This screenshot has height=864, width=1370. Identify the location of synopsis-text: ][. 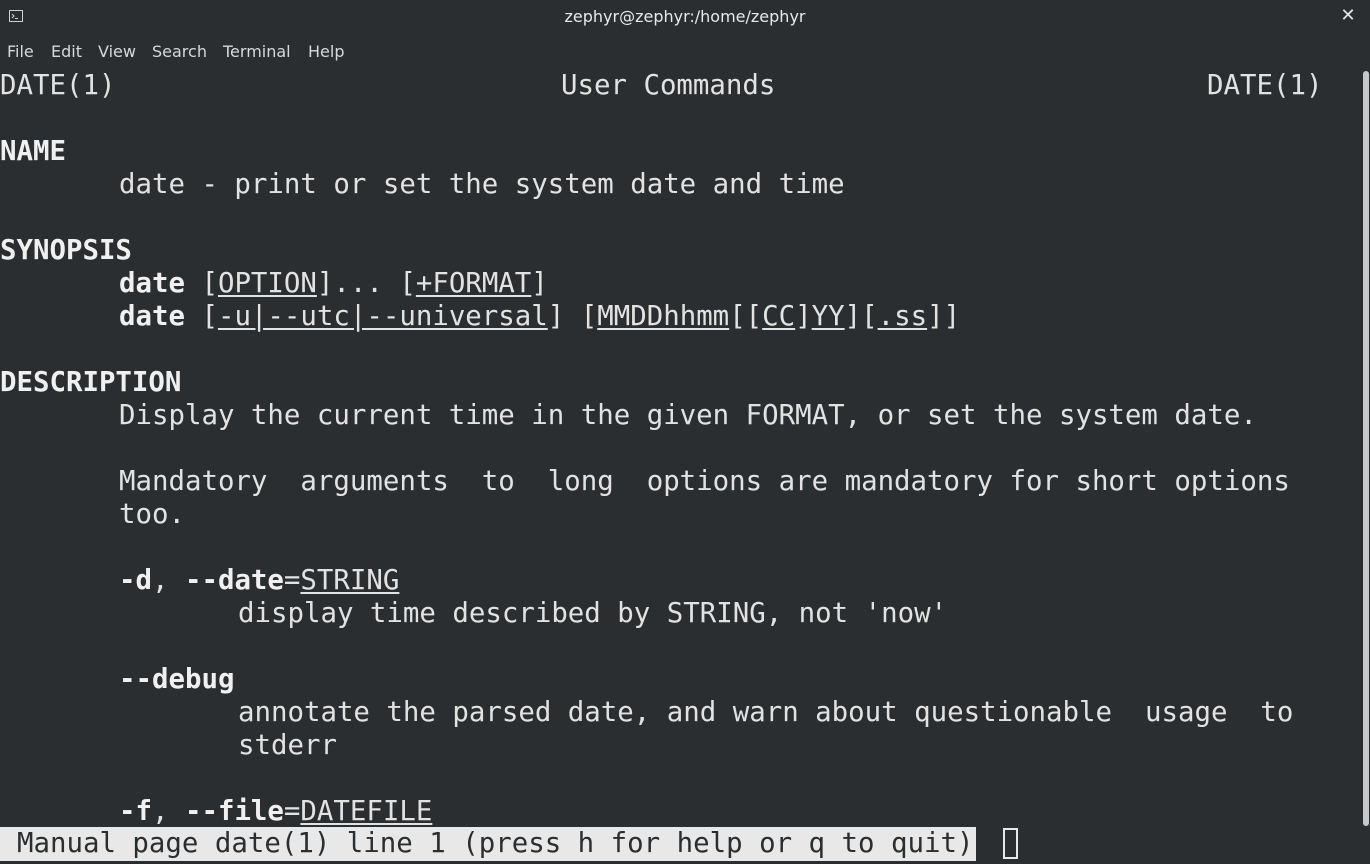
(861, 316).